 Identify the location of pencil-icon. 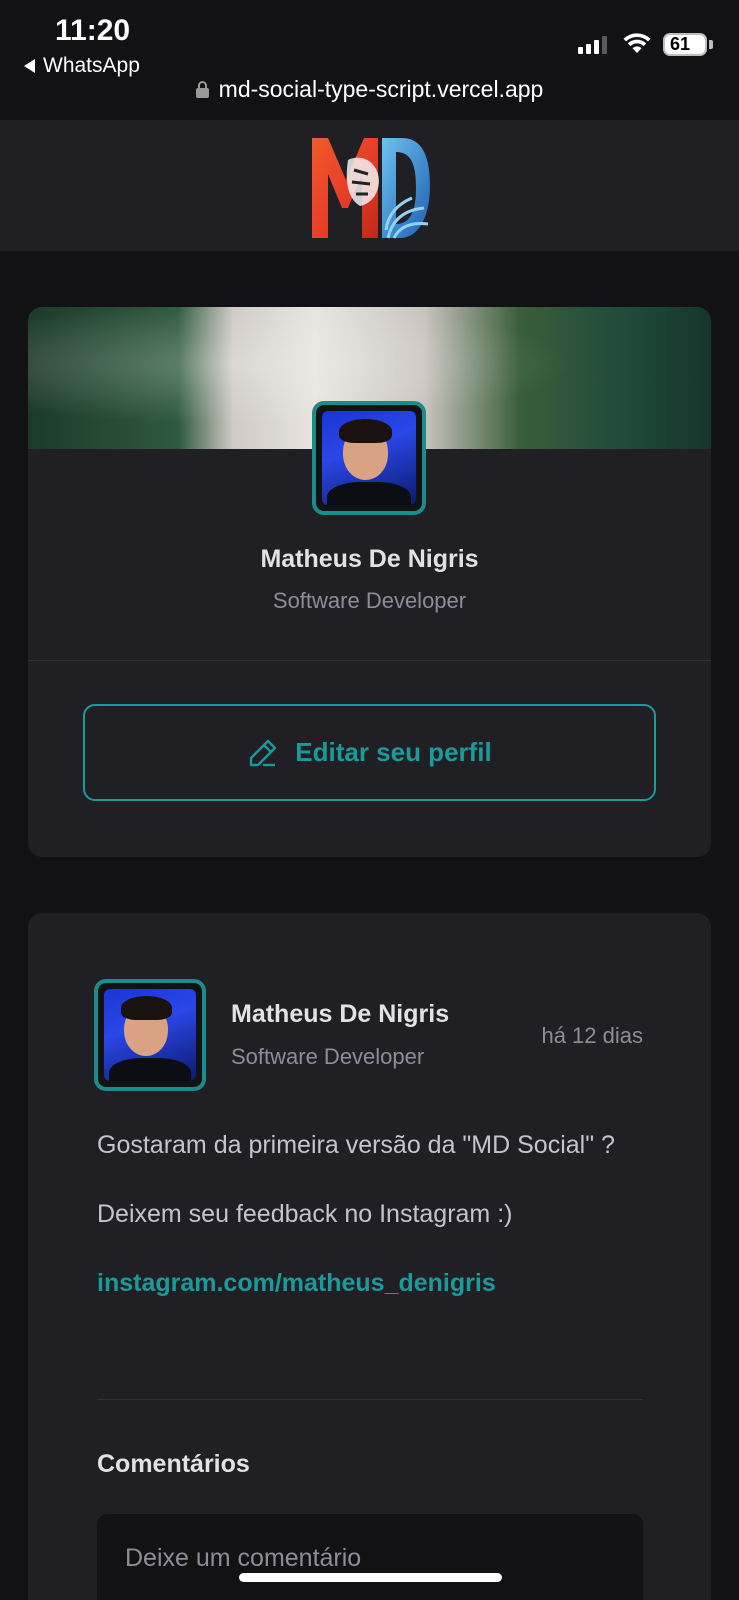
(263, 752).